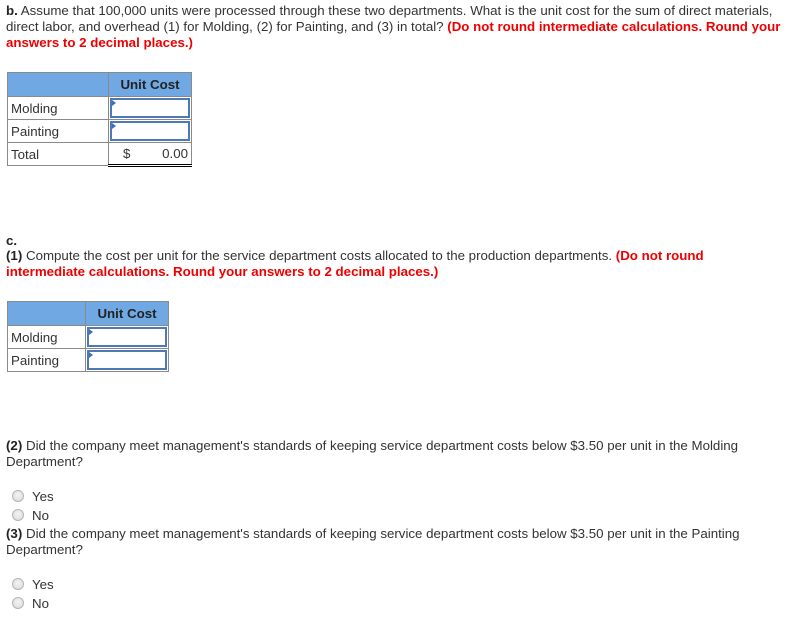 This screenshot has height=634, width=791. I want to click on painting-unit-cost-input, so click(150, 131).